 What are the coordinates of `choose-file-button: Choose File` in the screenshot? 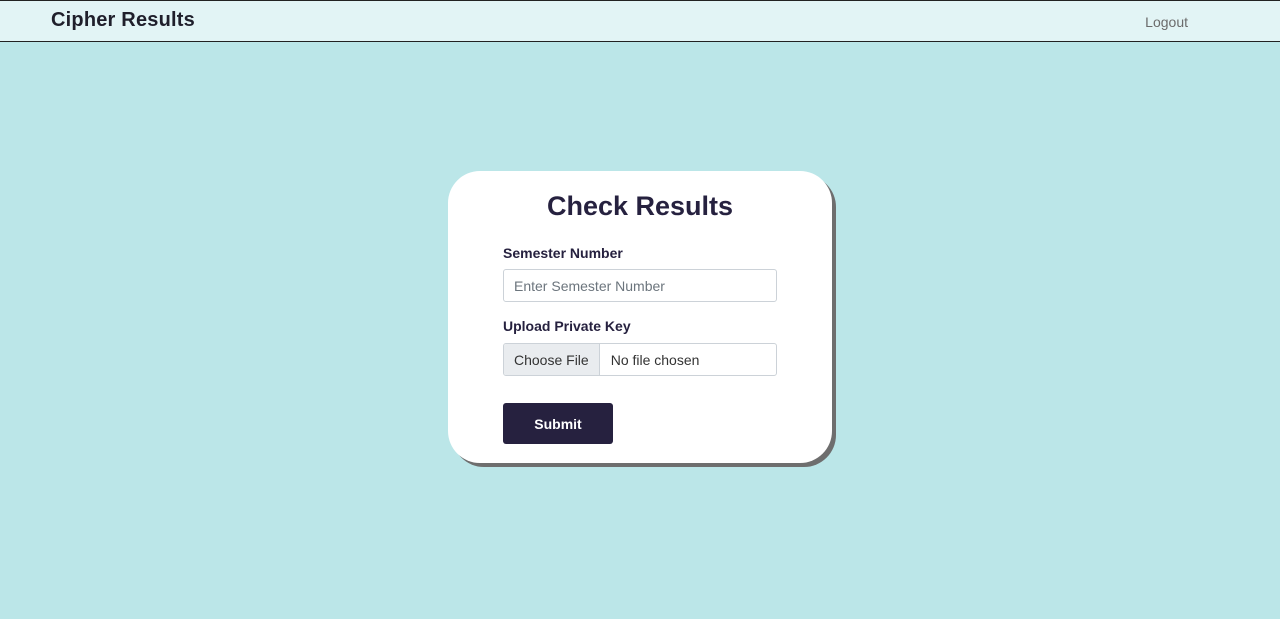 It's located at (552, 359).